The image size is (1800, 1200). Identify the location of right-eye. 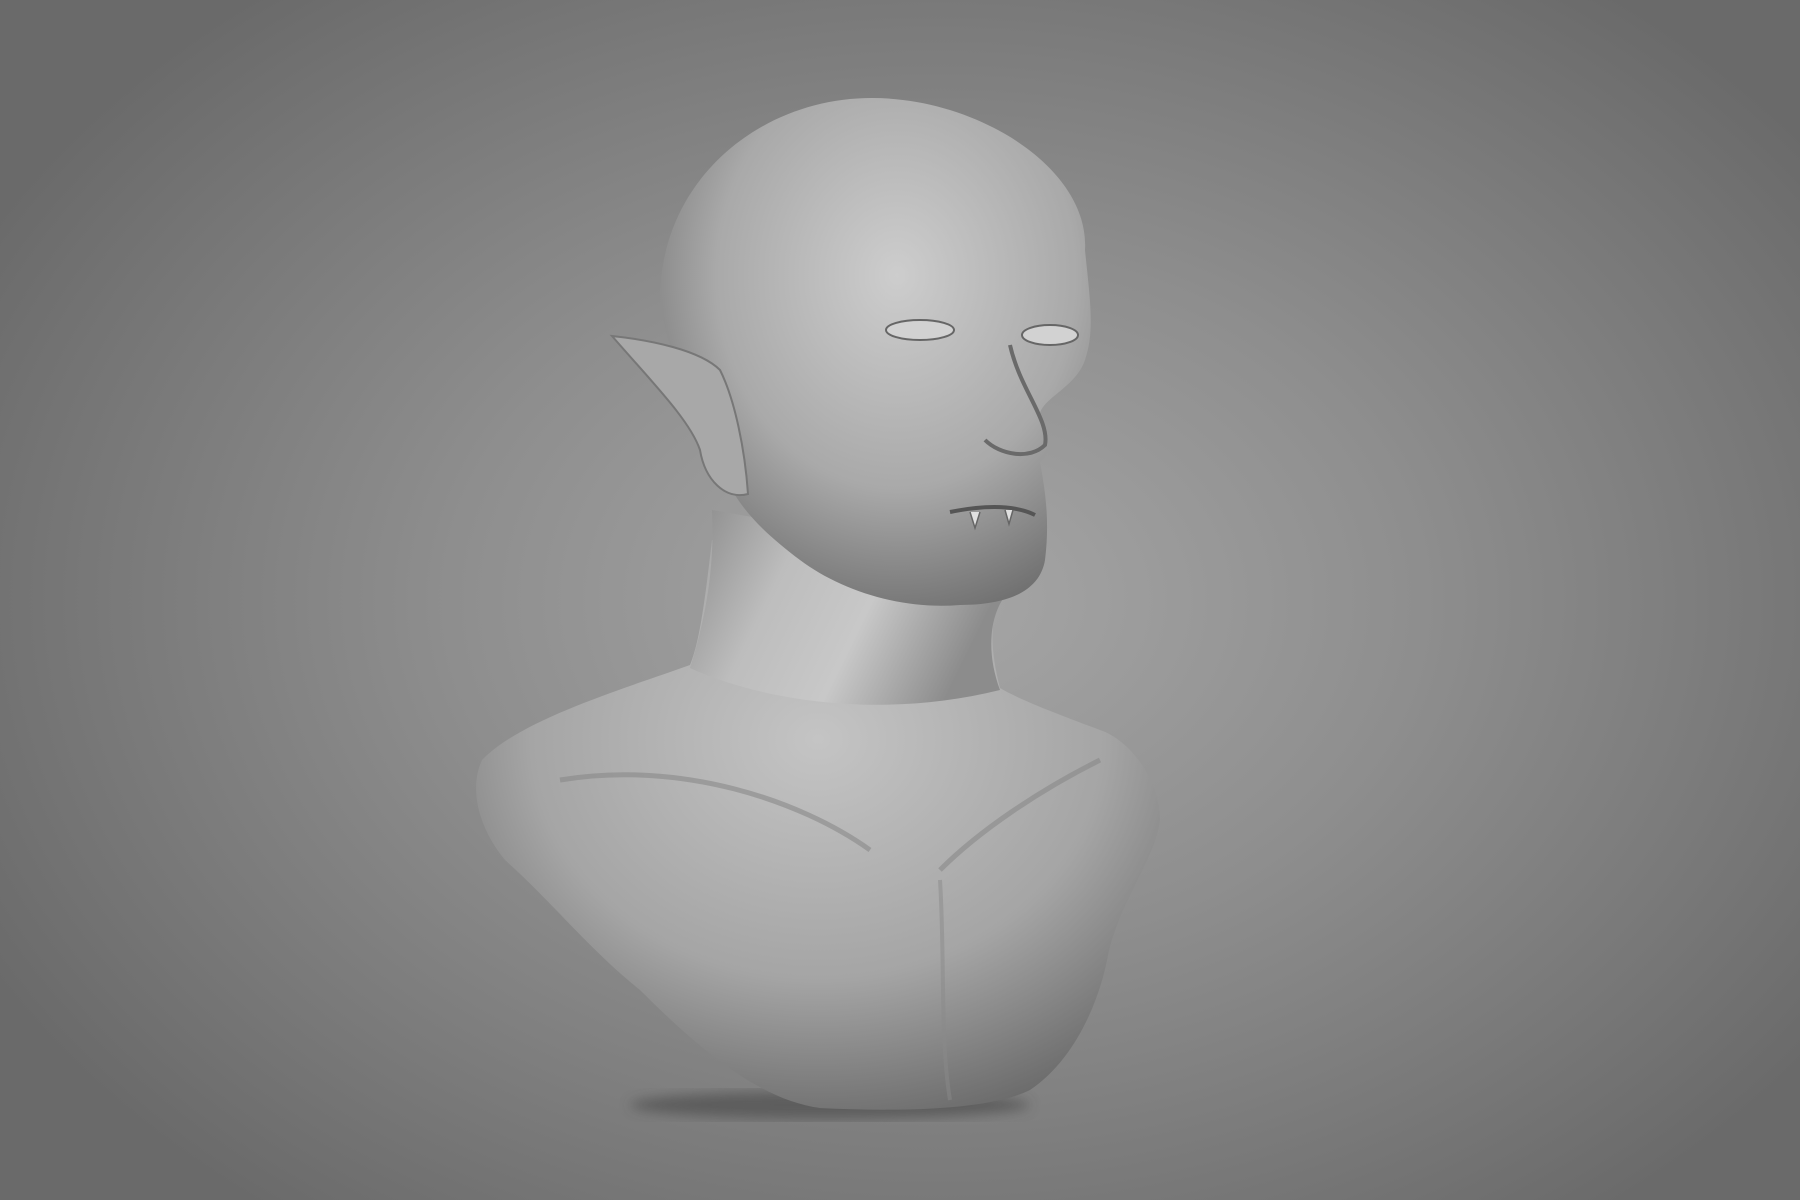
(1050, 335).